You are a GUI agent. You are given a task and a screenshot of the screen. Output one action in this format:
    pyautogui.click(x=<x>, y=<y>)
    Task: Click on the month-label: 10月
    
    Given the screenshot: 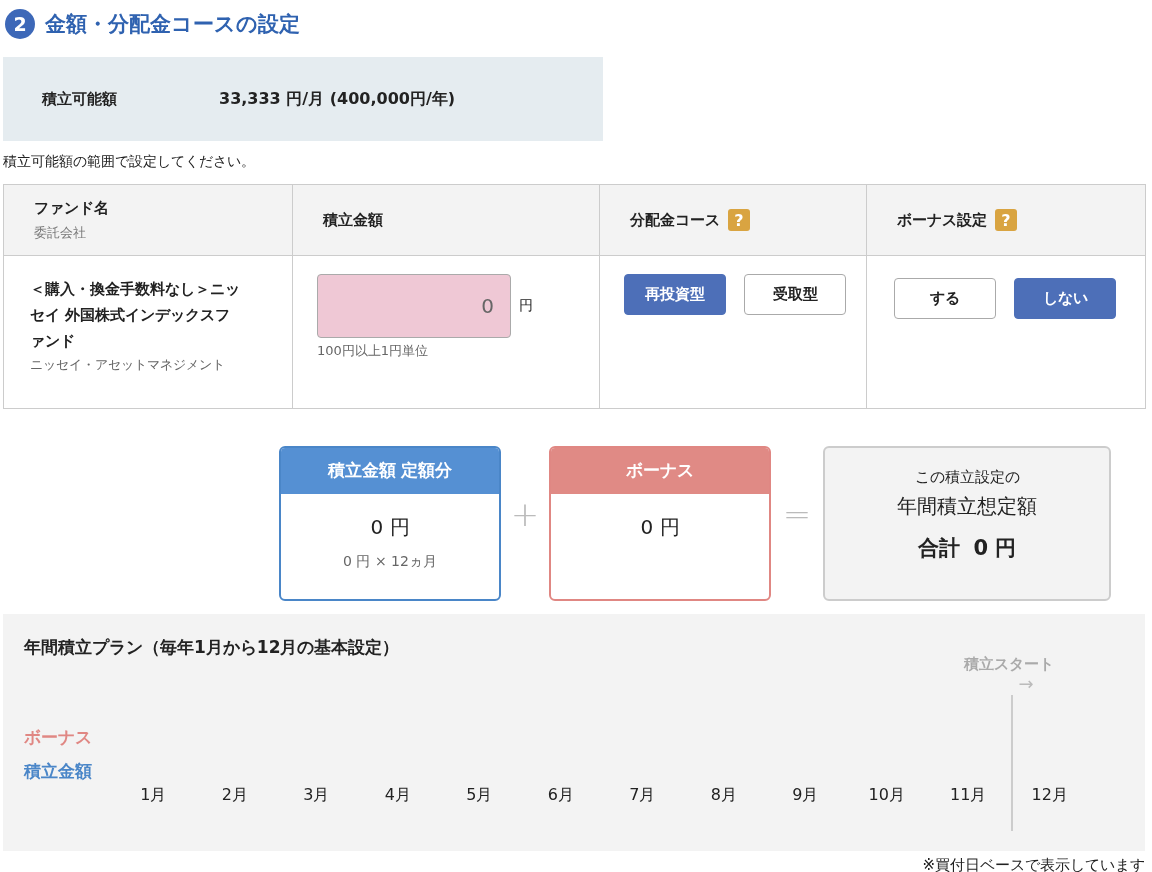 What is the action you would take?
    pyautogui.click(x=886, y=794)
    